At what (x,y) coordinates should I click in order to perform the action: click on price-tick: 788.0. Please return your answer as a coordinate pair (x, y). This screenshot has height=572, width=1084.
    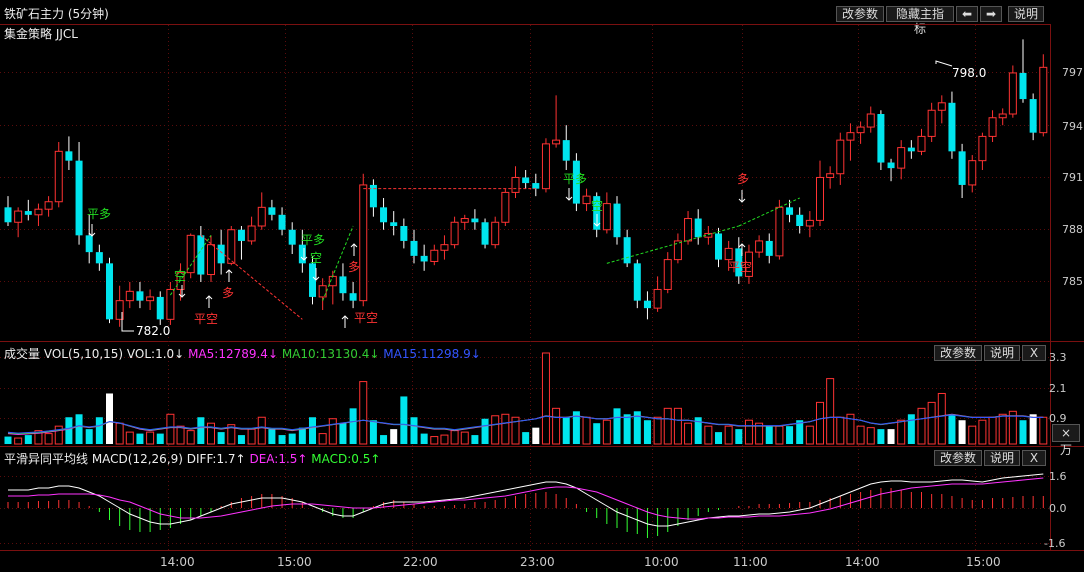
    Looking at the image, I should click on (1073, 229).